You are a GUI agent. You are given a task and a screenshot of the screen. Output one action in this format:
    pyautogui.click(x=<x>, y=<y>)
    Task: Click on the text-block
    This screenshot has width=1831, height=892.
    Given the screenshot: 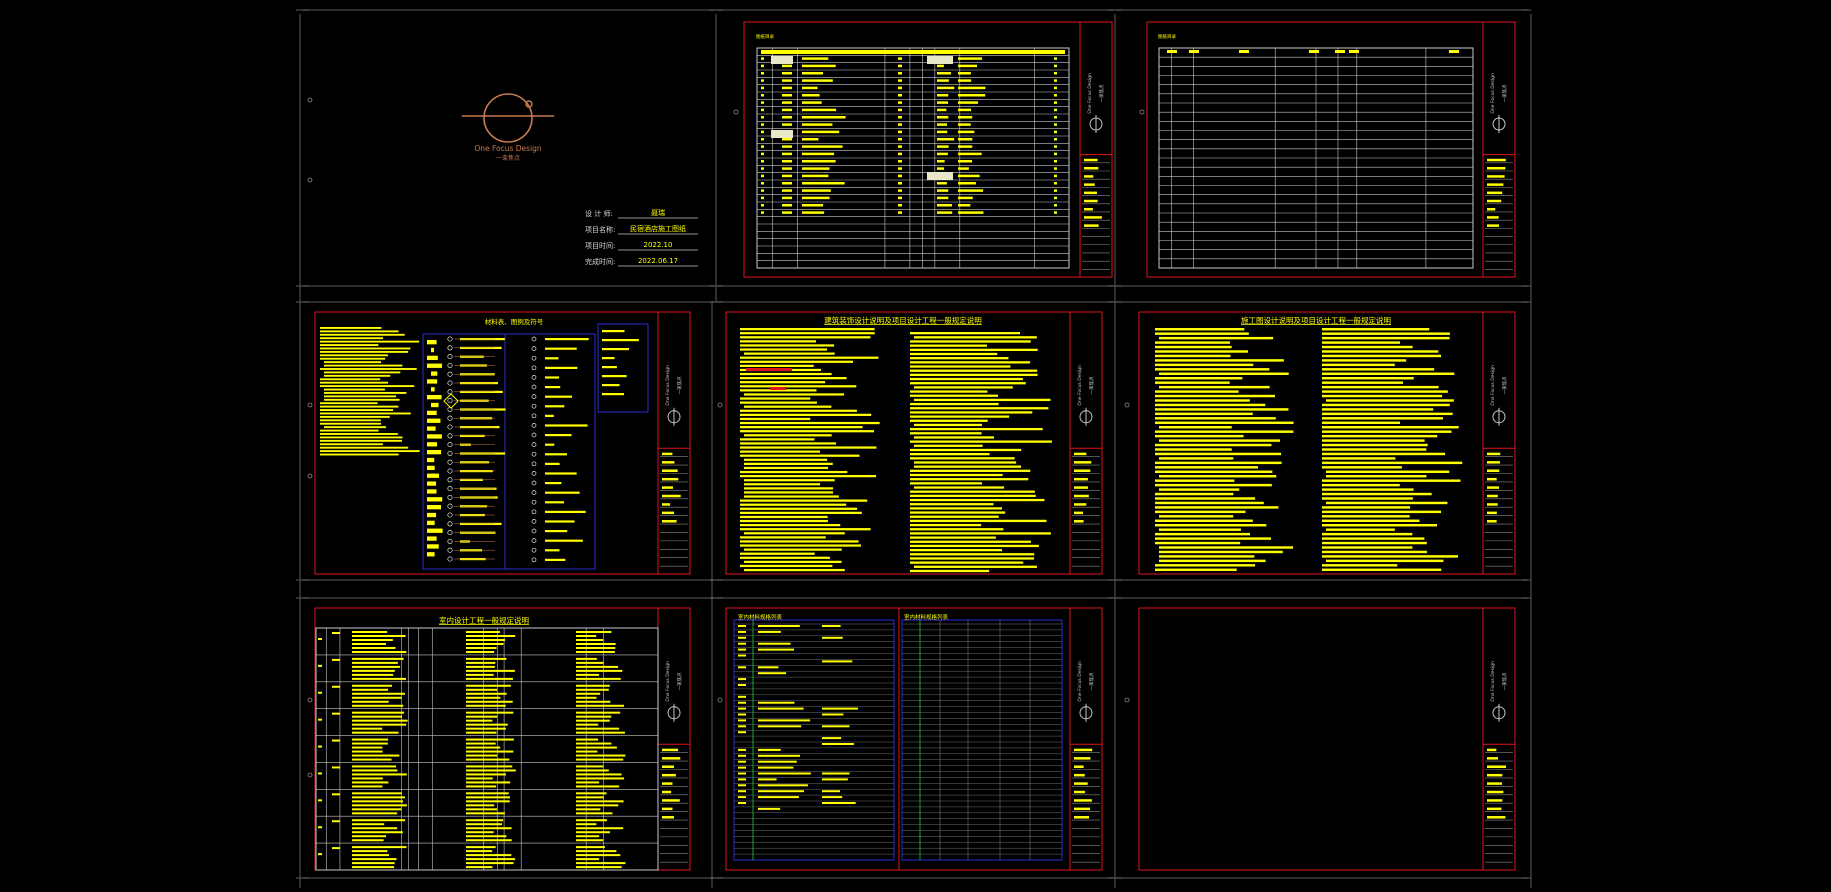 What is the action you would take?
    pyautogui.click(x=1224, y=449)
    